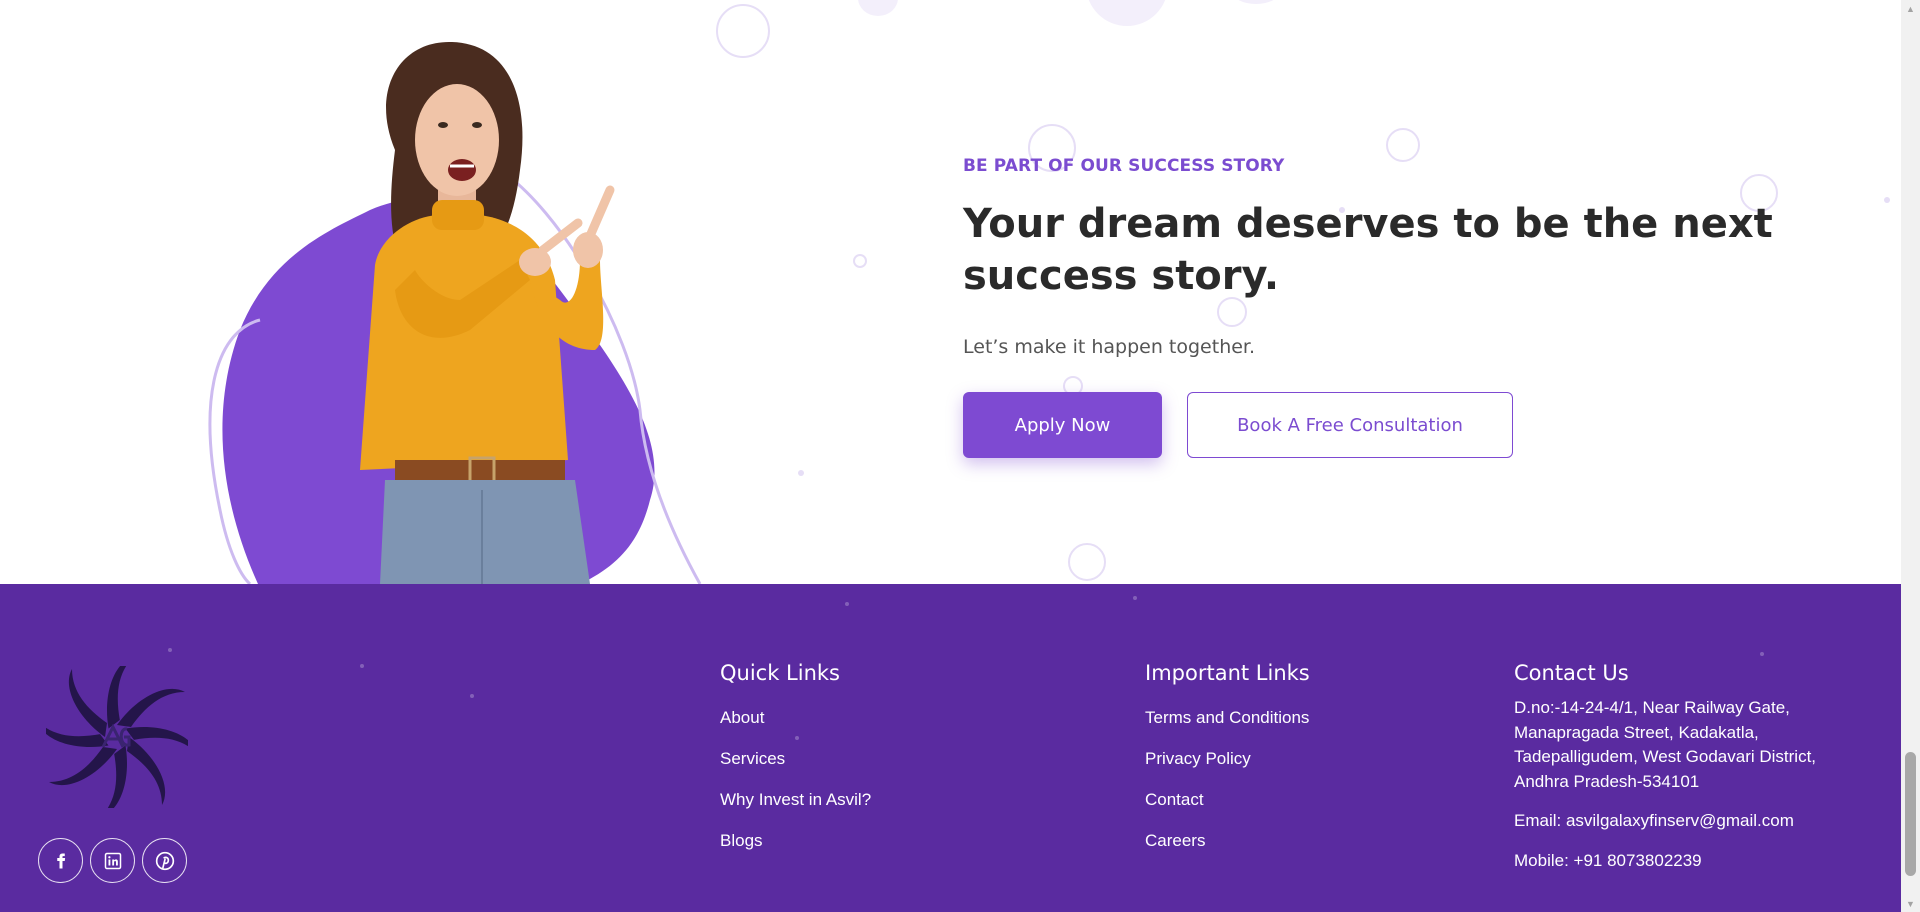  I want to click on apply-now-button: Apply Now, so click(1062, 425).